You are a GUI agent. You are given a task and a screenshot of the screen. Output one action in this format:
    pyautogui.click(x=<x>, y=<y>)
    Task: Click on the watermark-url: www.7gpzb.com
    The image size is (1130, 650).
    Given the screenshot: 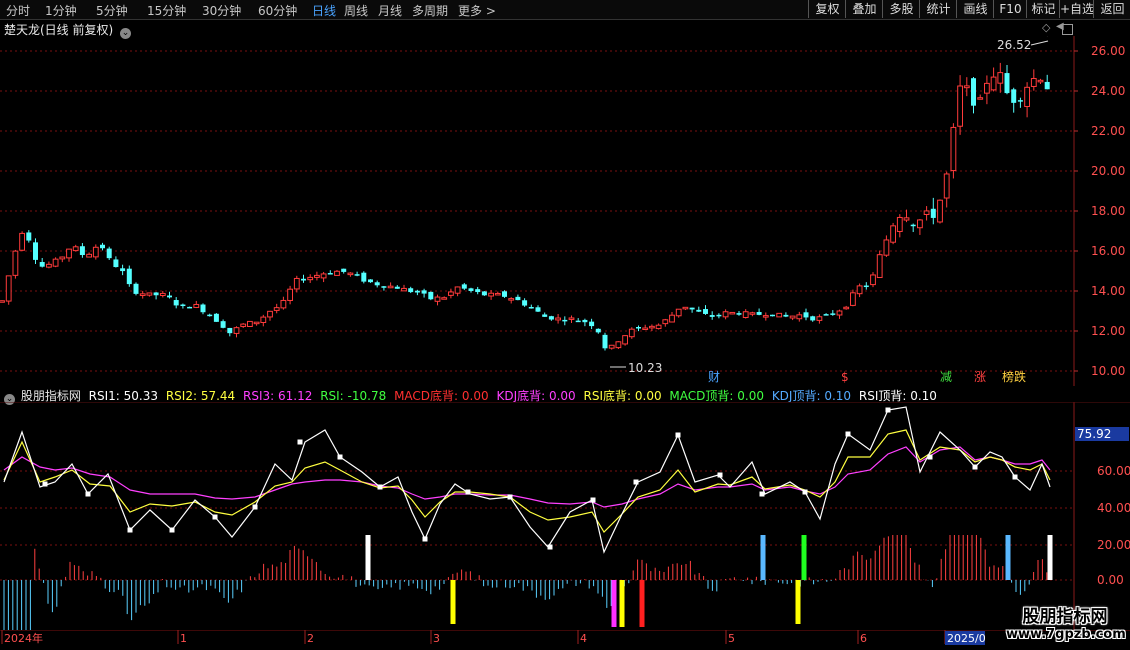 What is the action you would take?
    pyautogui.click(x=1066, y=634)
    